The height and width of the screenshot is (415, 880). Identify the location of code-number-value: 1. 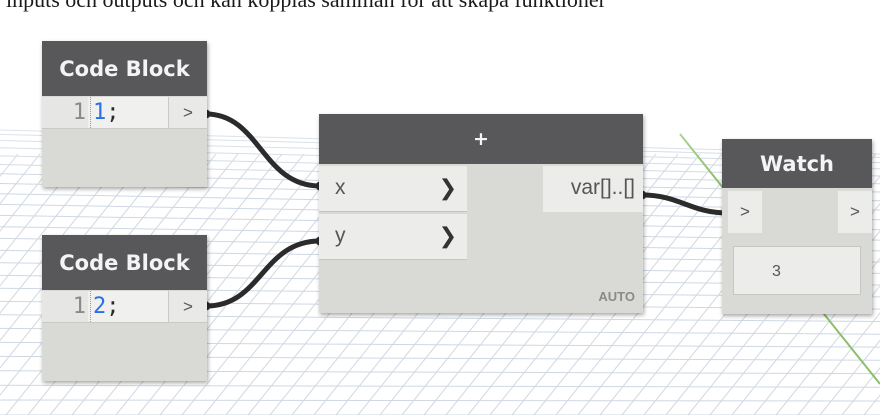
(100, 112).